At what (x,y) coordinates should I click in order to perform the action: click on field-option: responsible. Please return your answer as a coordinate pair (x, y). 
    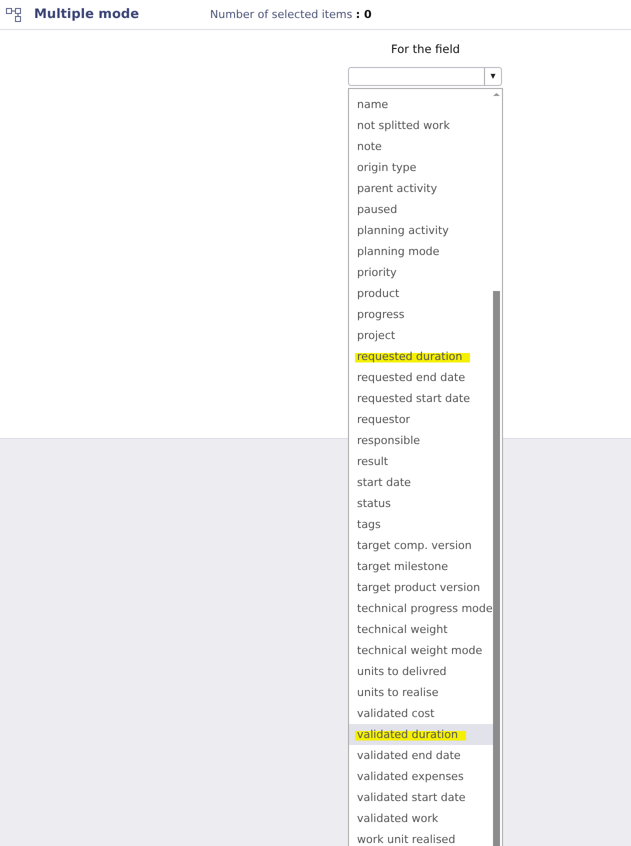
    Looking at the image, I should click on (421, 440).